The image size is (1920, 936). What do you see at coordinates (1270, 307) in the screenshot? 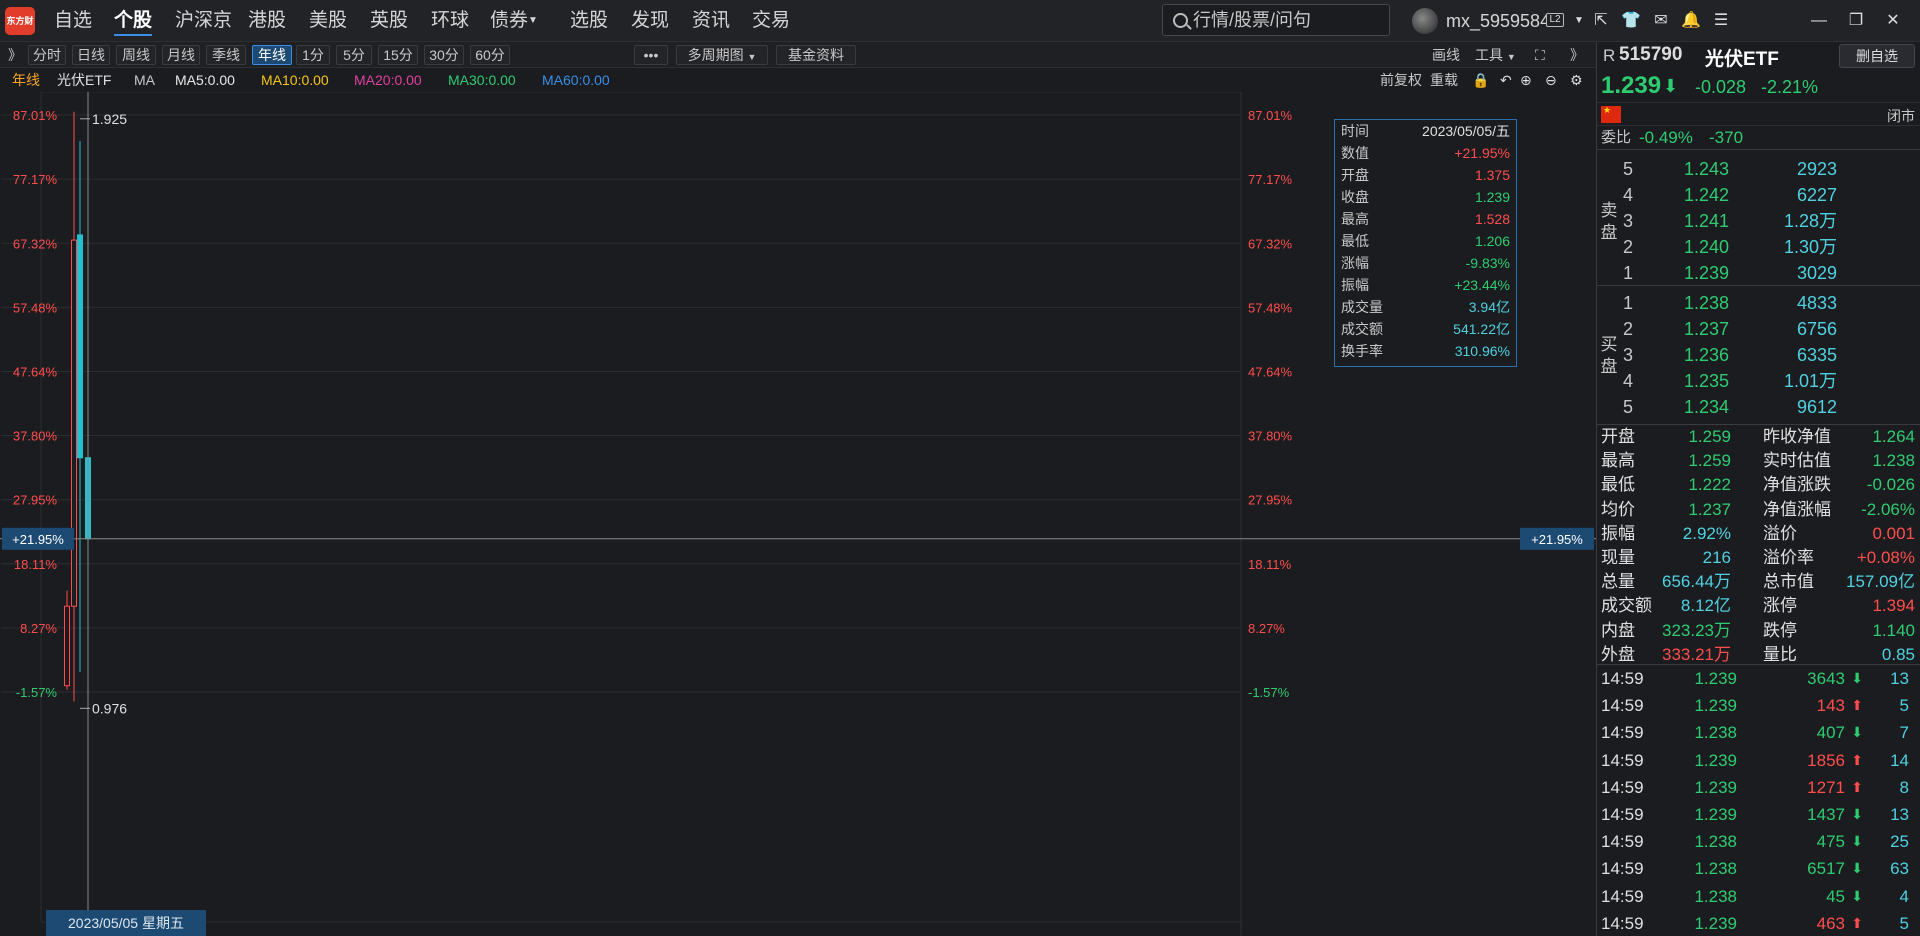
I see `y-tick-right: 57.48%` at bounding box center [1270, 307].